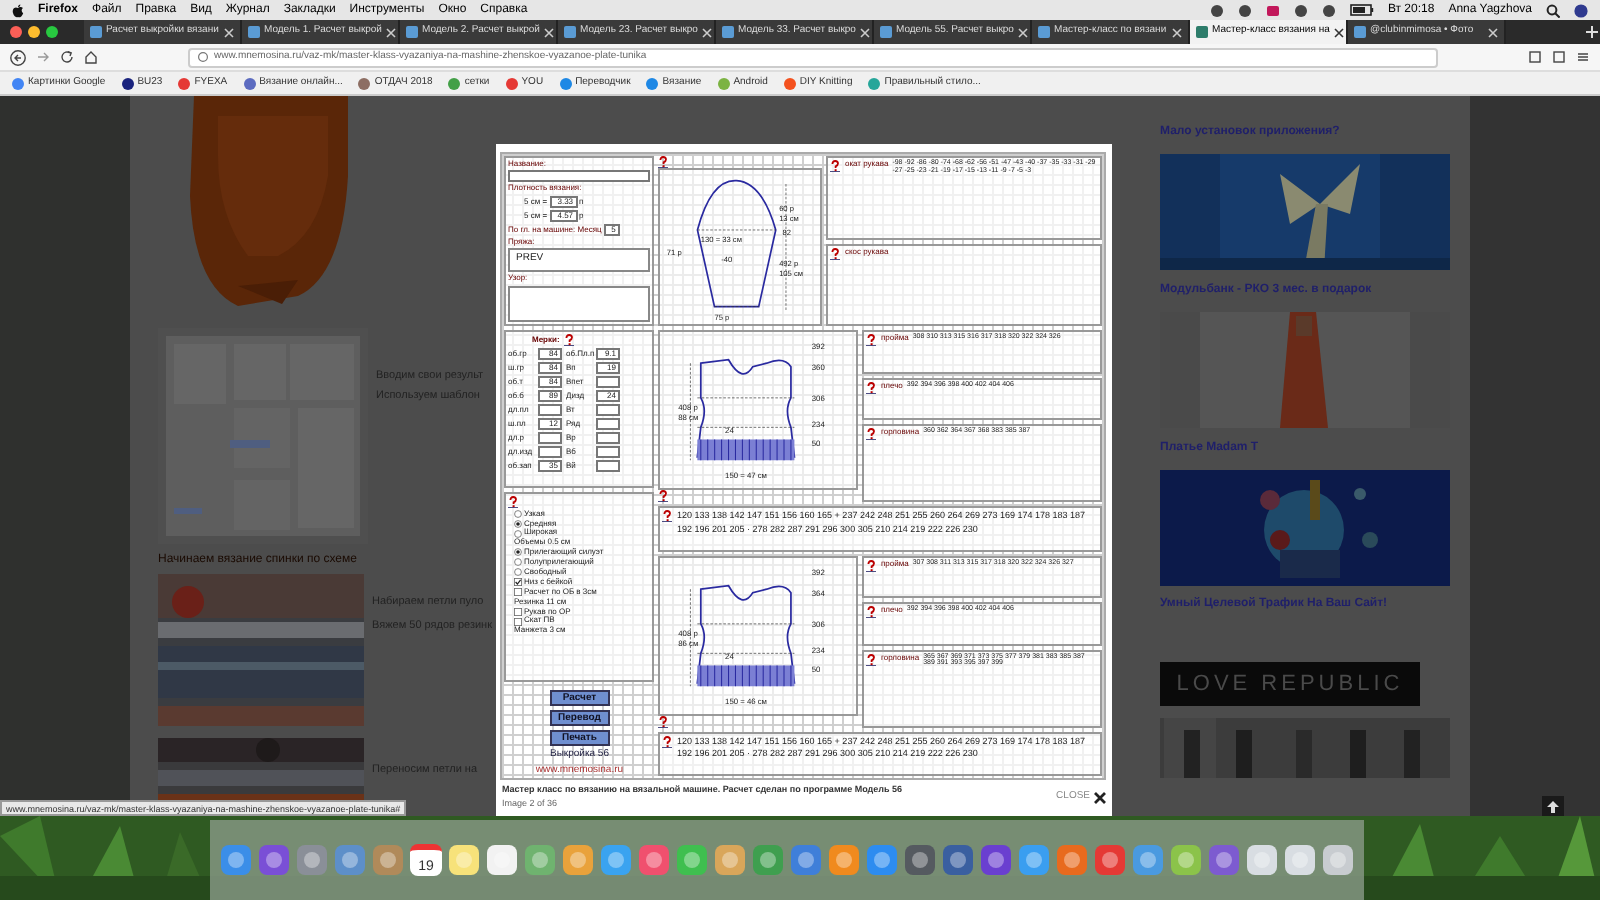  What do you see at coordinates (1581, 10) in the screenshot?
I see `account-icon` at bounding box center [1581, 10].